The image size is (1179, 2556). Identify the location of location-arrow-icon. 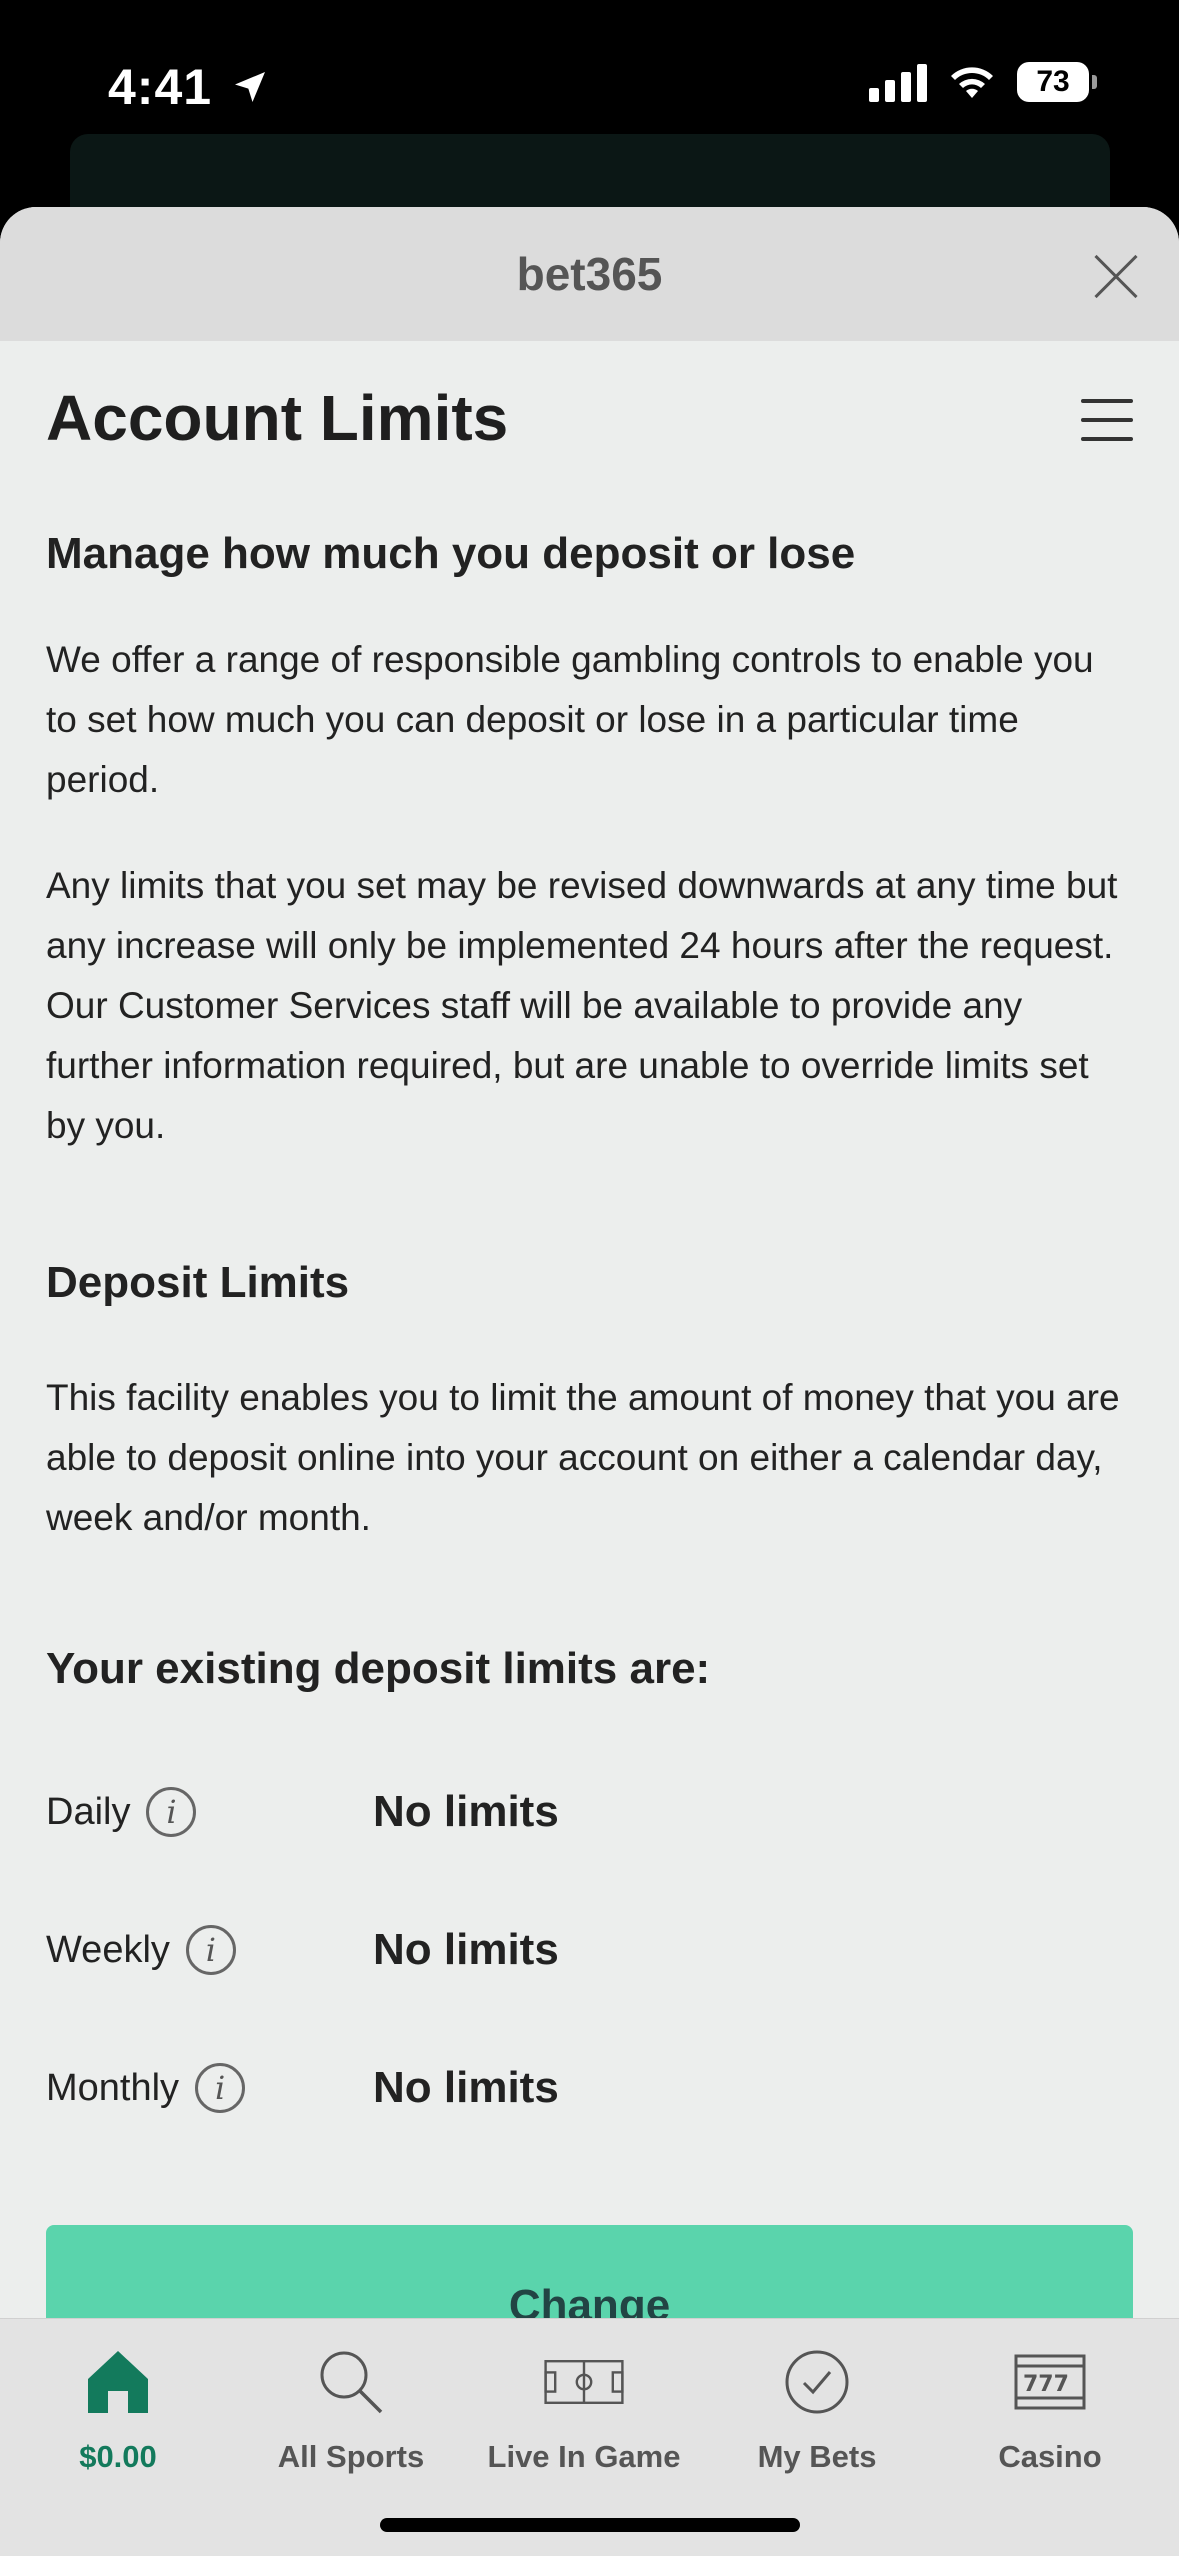
(250, 87).